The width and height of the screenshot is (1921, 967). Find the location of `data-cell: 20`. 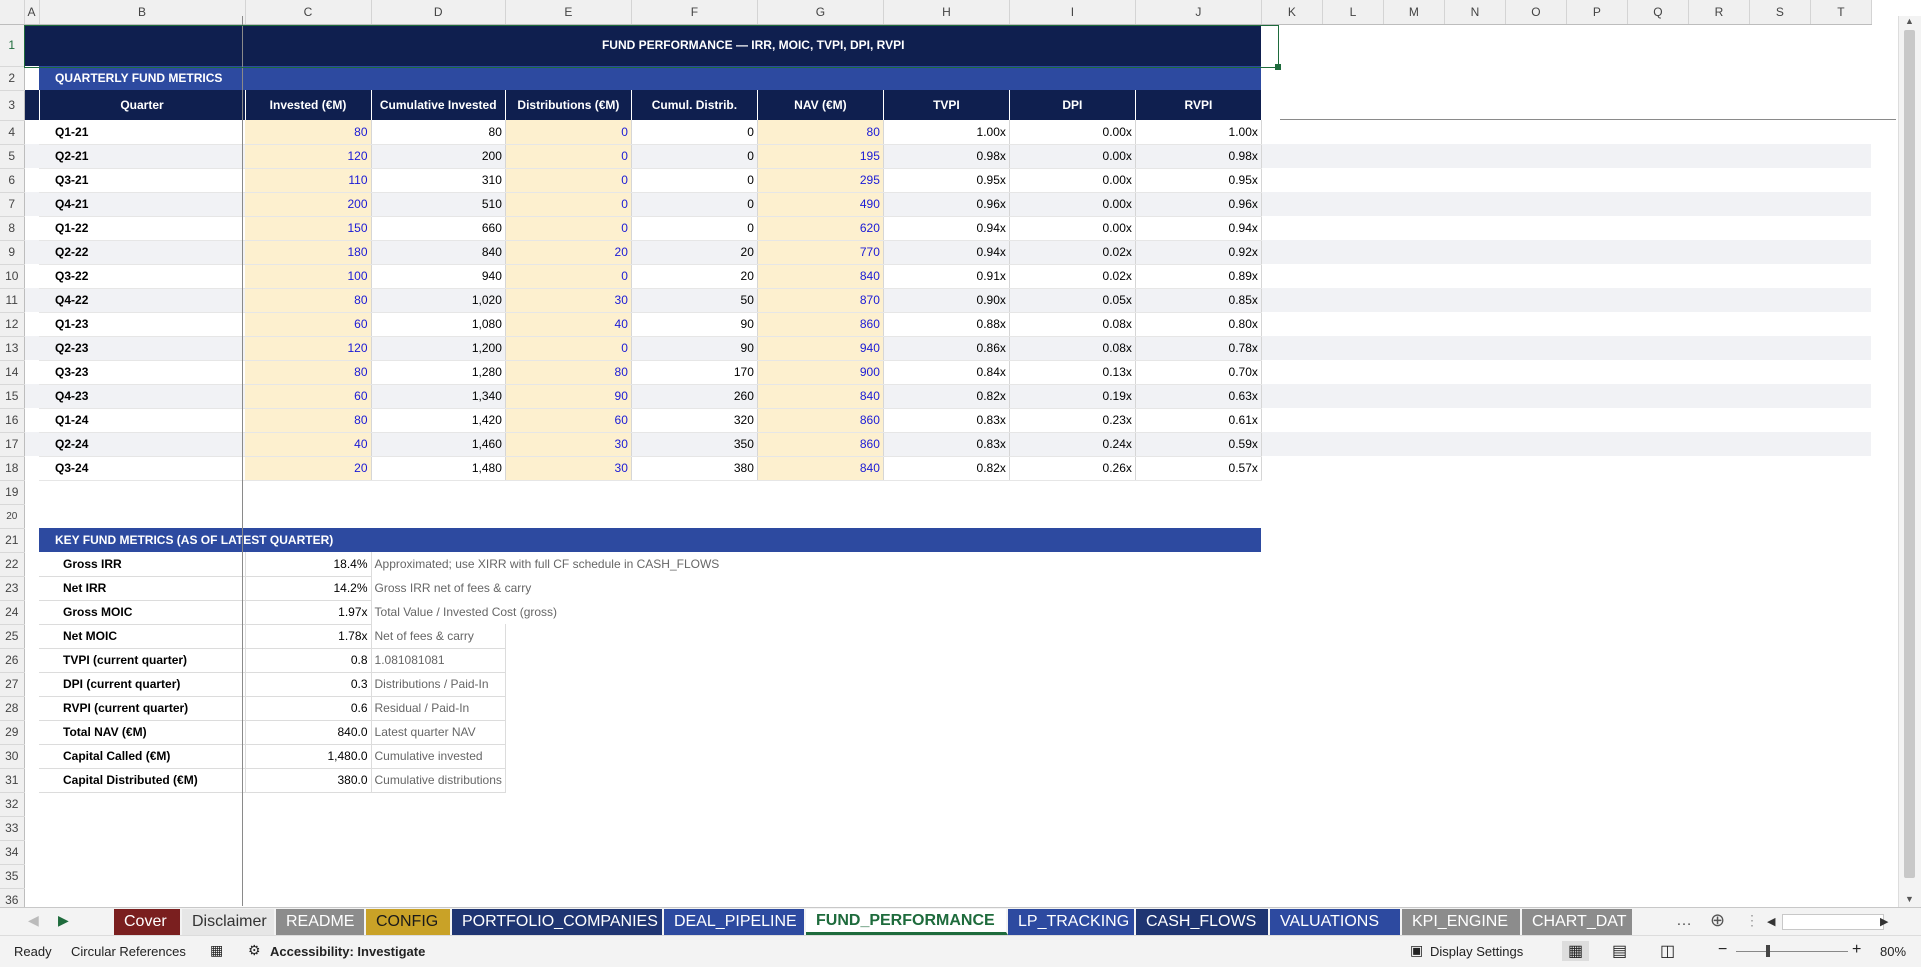

data-cell: 20 is located at coordinates (694, 252).